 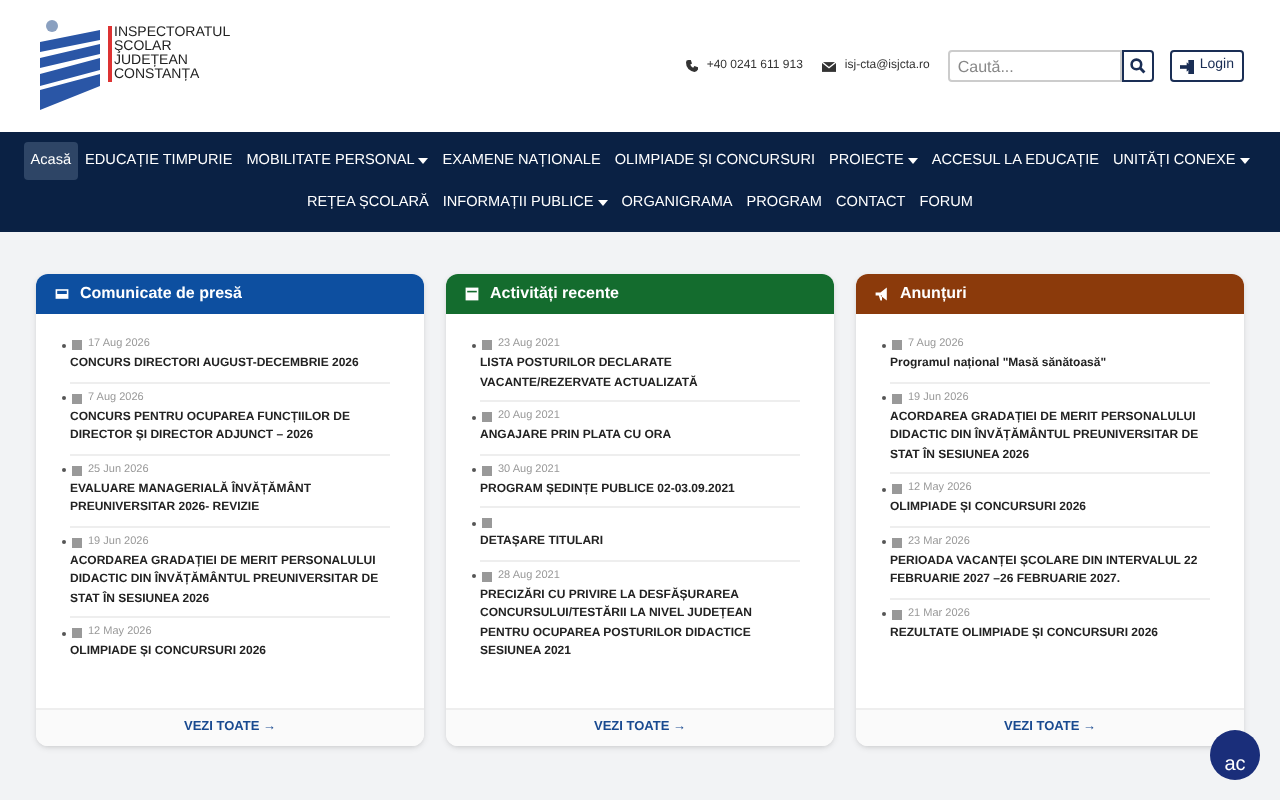 What do you see at coordinates (882, 294) in the screenshot?
I see `megaphone-icon` at bounding box center [882, 294].